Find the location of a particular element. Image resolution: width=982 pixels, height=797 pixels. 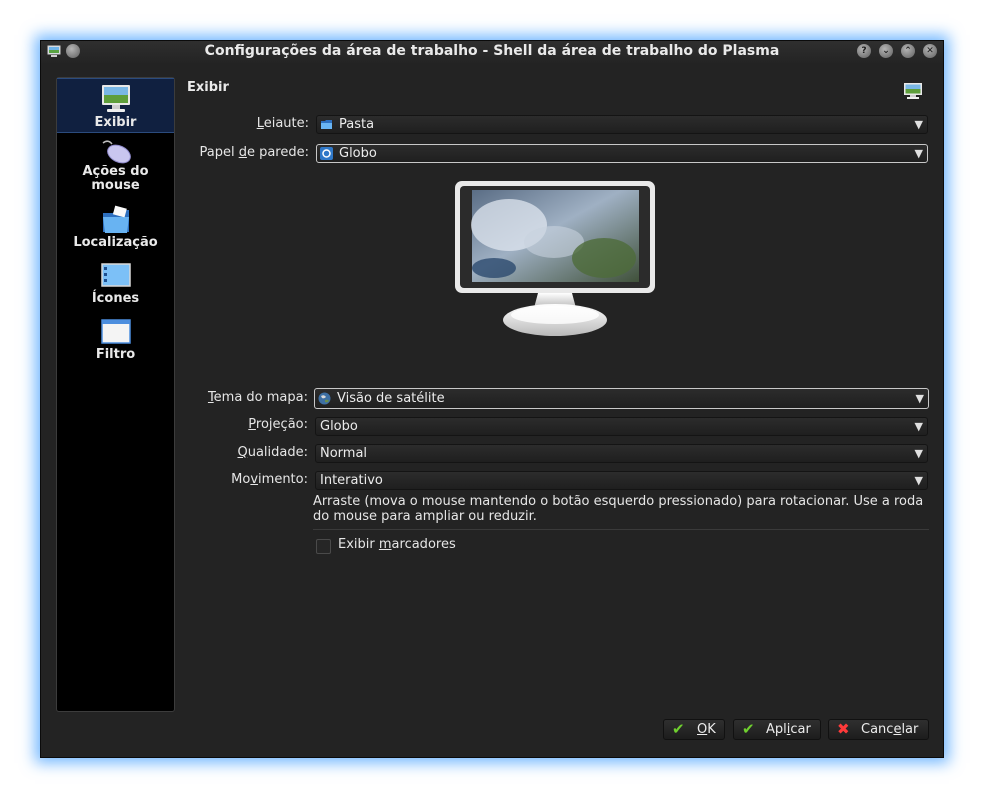

show-markers-label: Exibir marcadores is located at coordinates (397, 544).